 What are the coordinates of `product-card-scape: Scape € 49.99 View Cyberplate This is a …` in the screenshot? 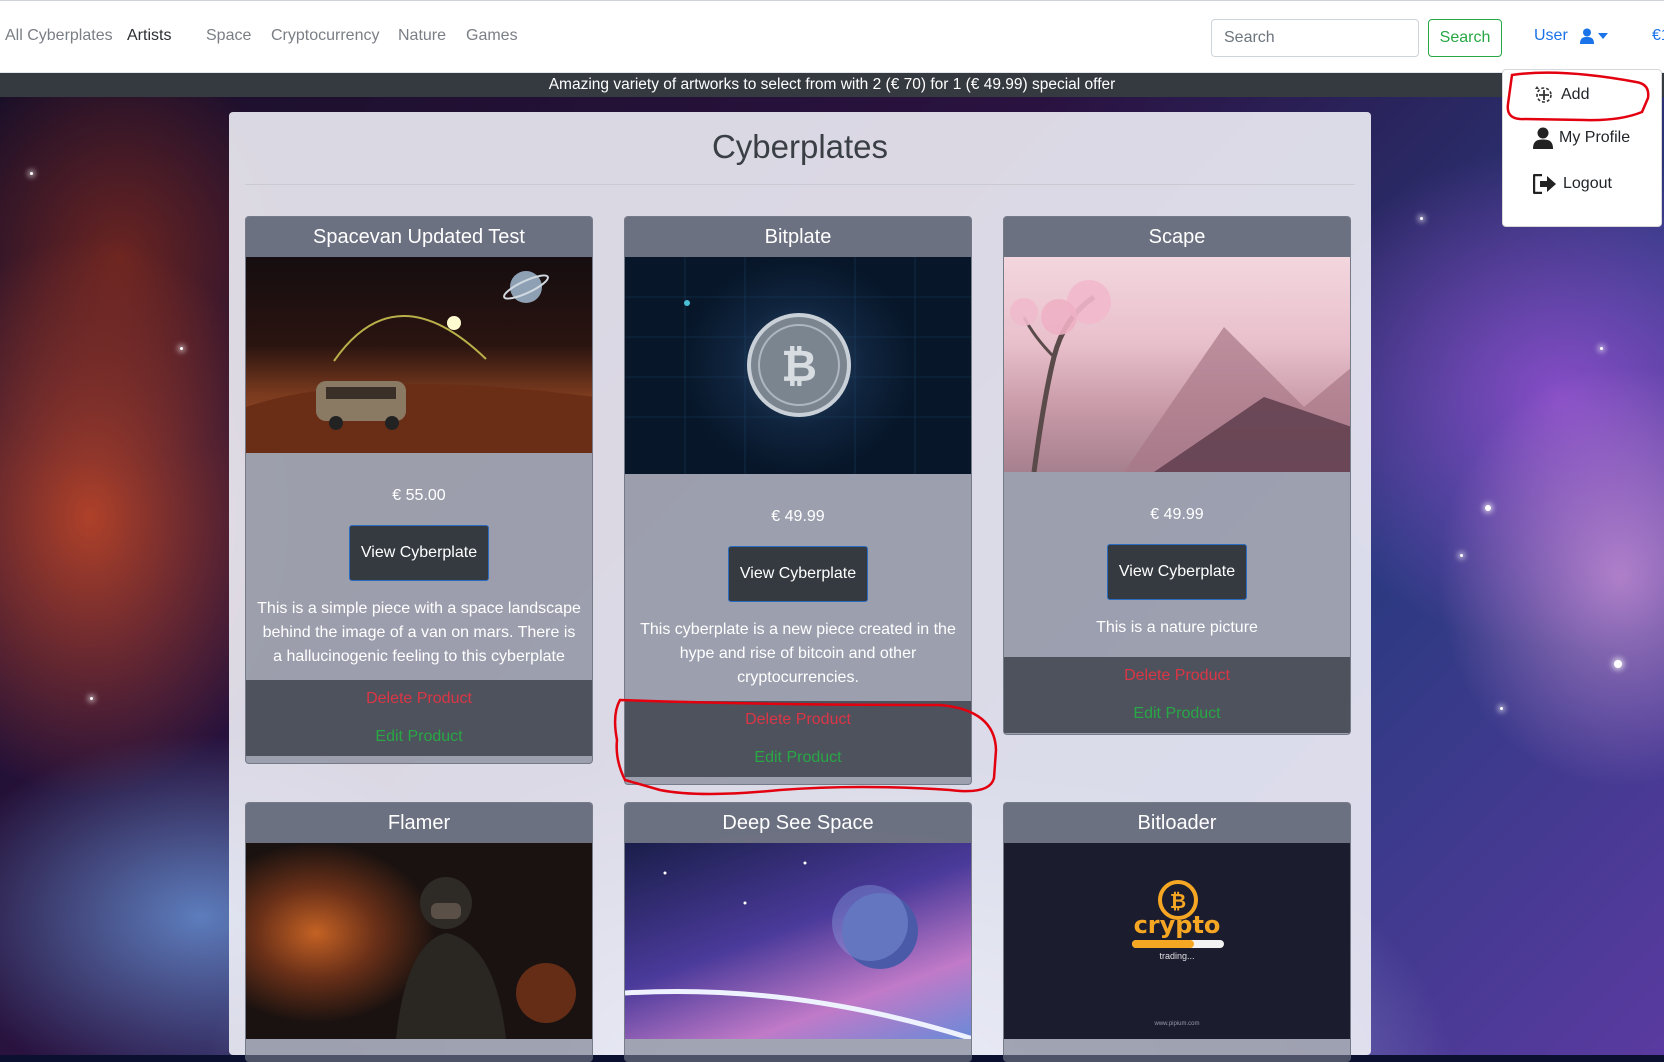 It's located at (1177, 475).